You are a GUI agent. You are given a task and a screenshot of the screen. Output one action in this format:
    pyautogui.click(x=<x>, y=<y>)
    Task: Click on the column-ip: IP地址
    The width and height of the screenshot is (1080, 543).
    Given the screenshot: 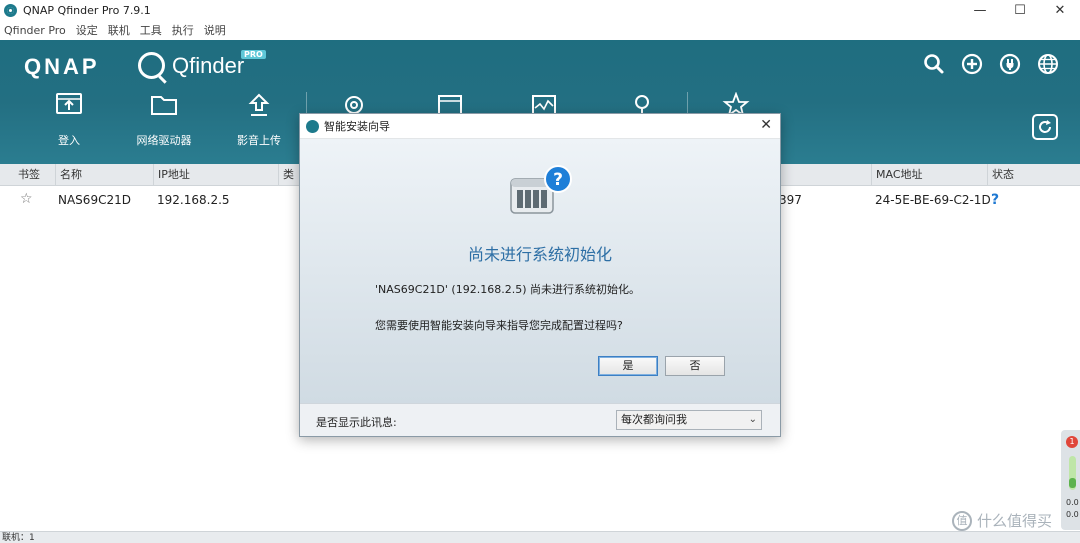 What is the action you would take?
    pyautogui.click(x=215, y=175)
    